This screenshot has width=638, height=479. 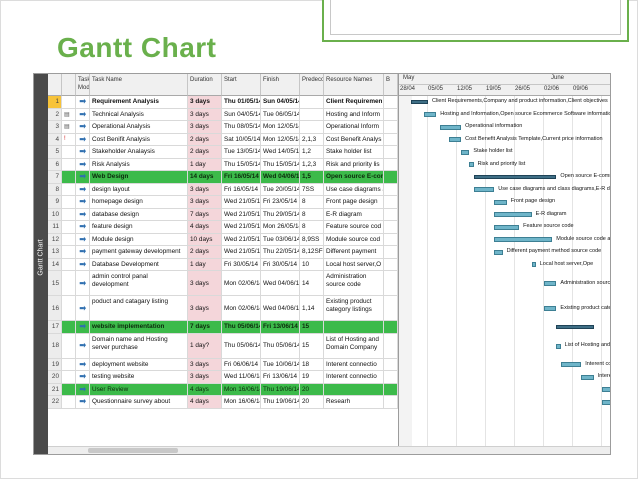 I want to click on duration-column-header: Duration, so click(x=205, y=85).